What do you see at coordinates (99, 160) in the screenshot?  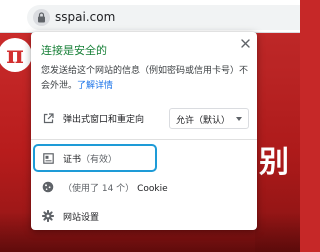 I see `certificate-status: （有效）` at bounding box center [99, 160].